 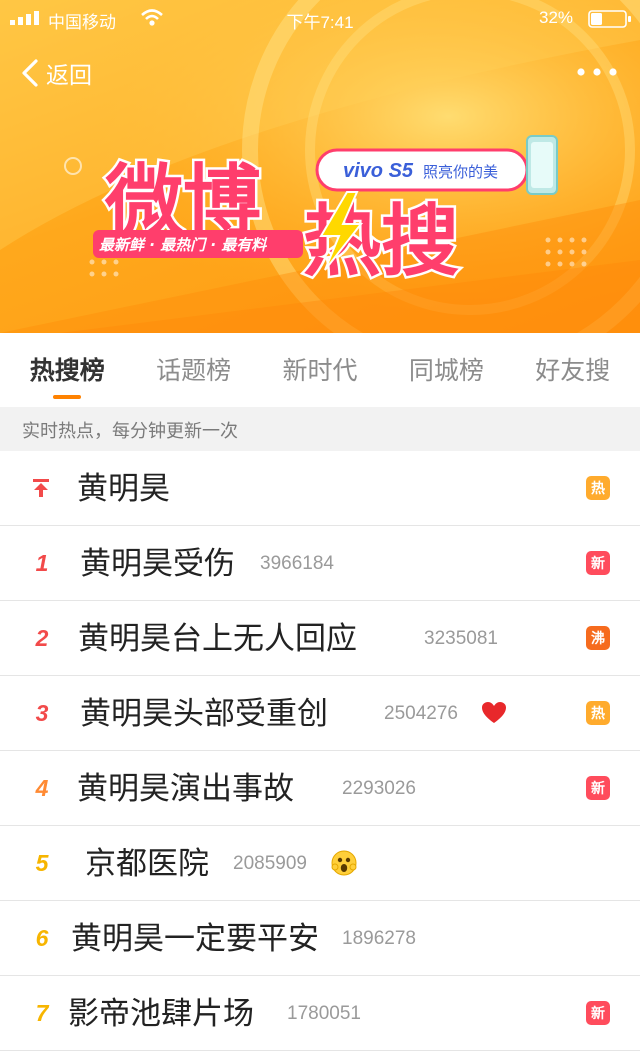 I want to click on item-count: 2293026, so click(x=379, y=788).